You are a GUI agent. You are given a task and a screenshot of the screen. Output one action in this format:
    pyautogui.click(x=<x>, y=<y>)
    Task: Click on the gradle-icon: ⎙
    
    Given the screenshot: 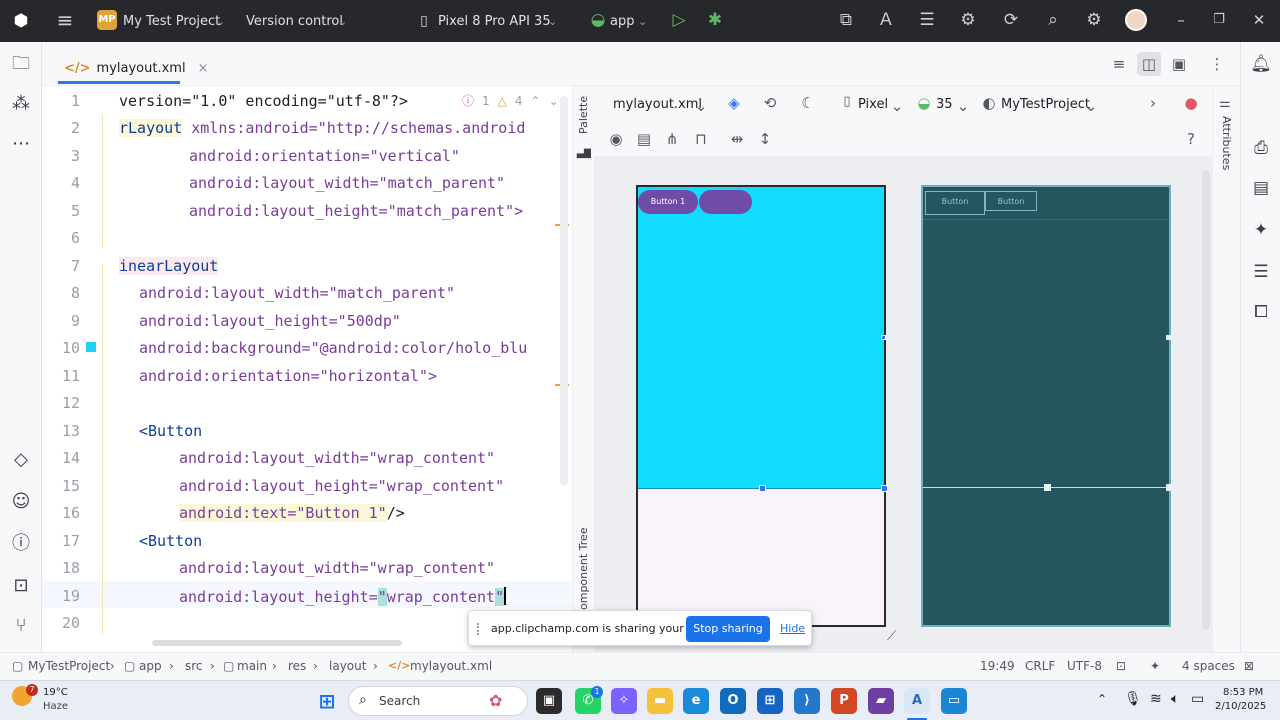 What is the action you would take?
    pyautogui.click(x=1261, y=148)
    